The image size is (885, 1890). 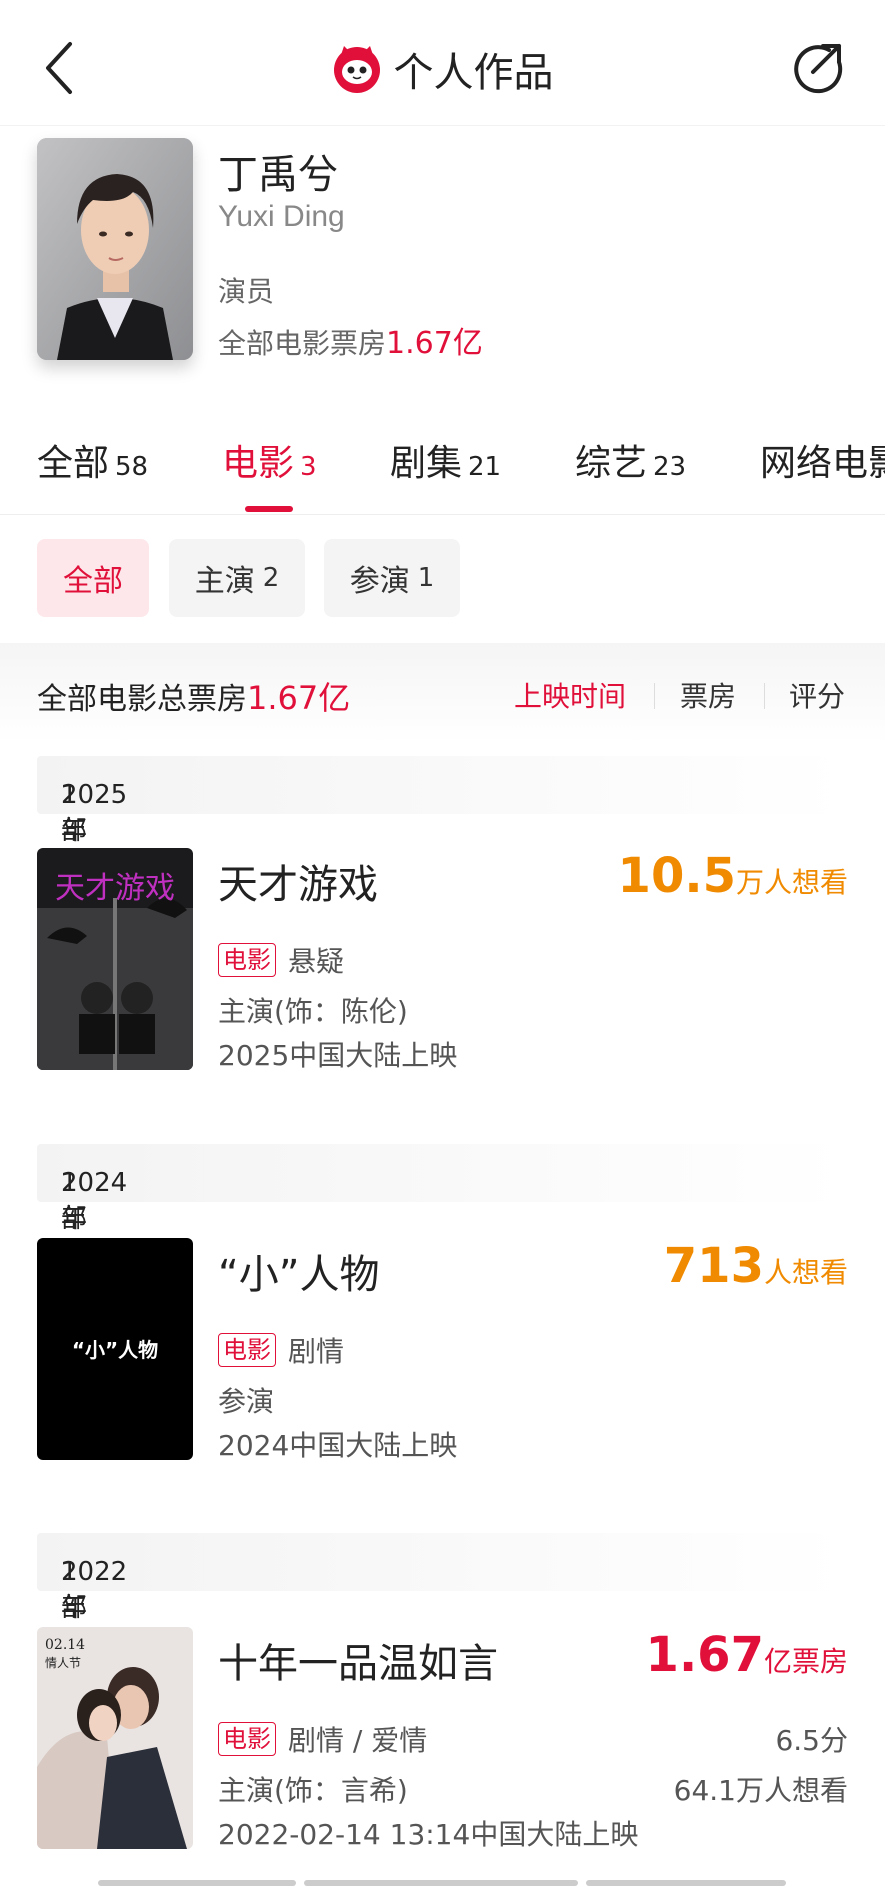 I want to click on poster-title-text: 天才游戏, so click(x=115, y=888).